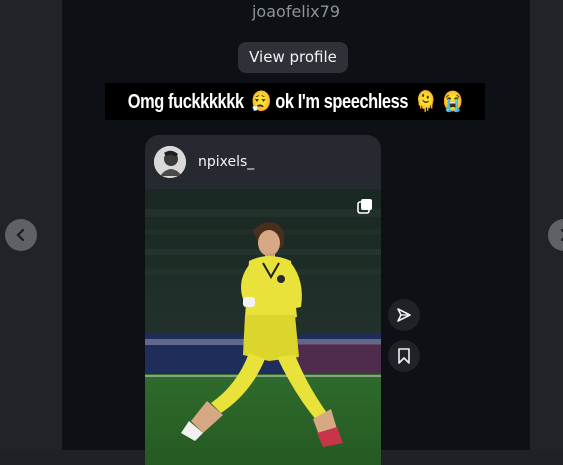 This screenshot has width=563, height=465. I want to click on previous-button, so click(21, 235).